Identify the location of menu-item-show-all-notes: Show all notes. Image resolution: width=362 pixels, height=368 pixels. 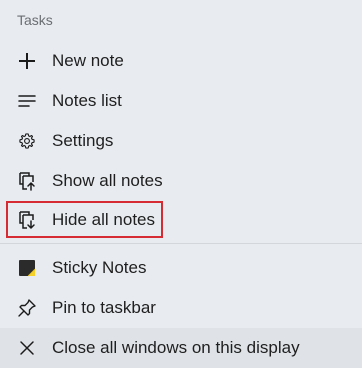
(181, 181).